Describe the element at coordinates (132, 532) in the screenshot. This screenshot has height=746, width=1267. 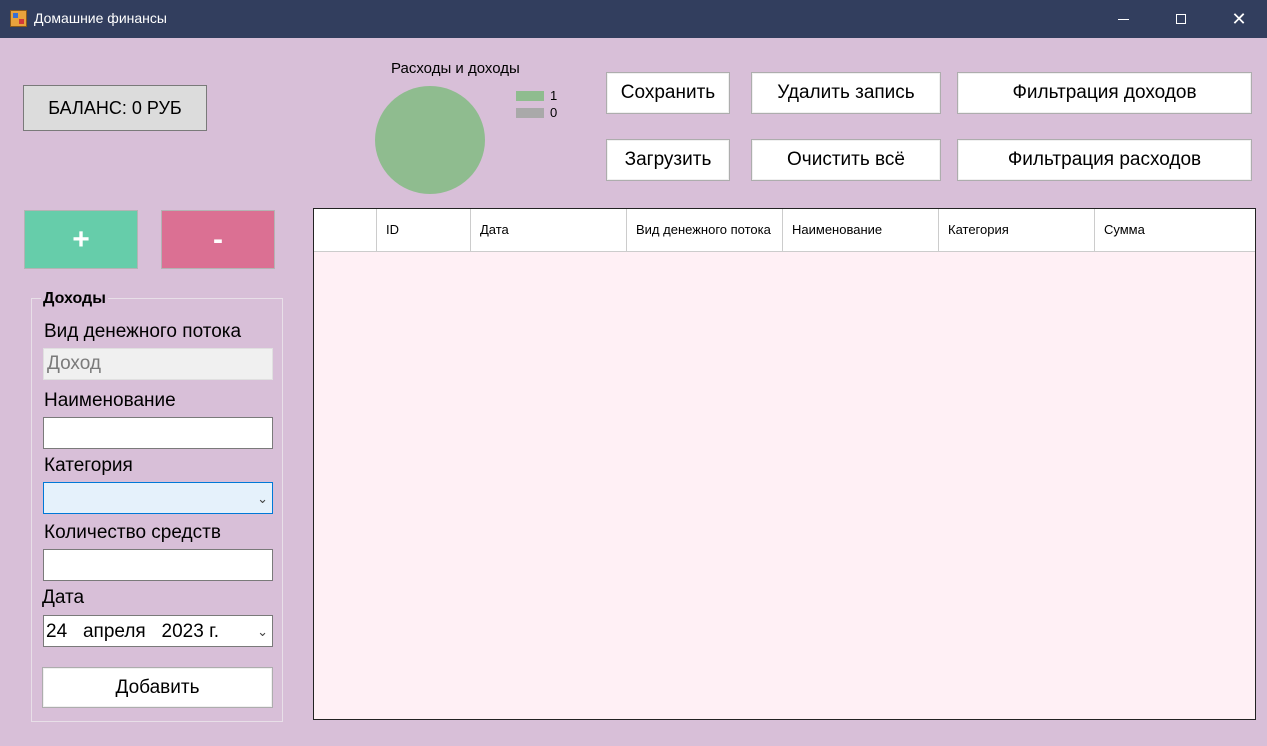
I see `amount-label: Количество средств` at that location.